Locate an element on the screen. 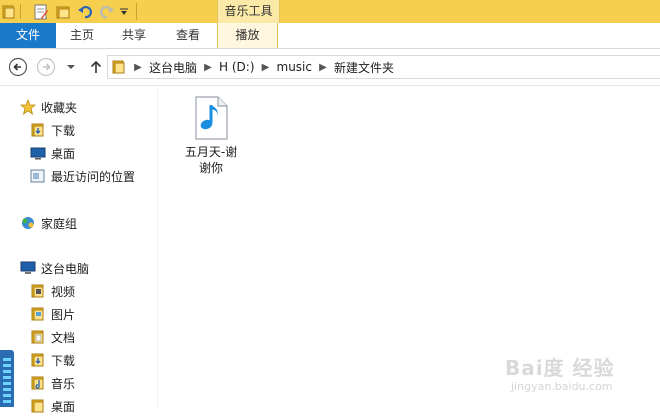 The height and width of the screenshot is (416, 660). nav-item-downloads-pc: 下载 is located at coordinates (52, 360).